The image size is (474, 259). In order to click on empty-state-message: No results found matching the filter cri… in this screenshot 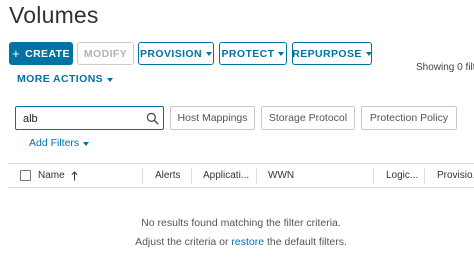, I will do `click(241, 223)`.